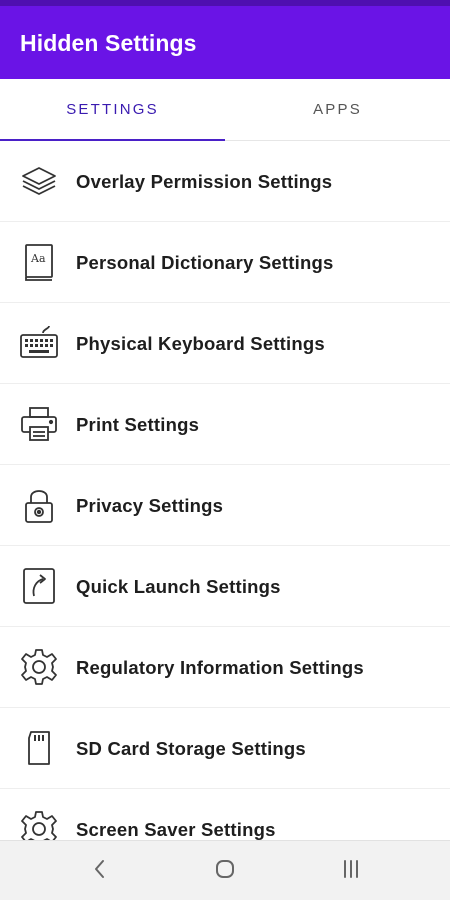  I want to click on recents-icon, so click(351, 871).